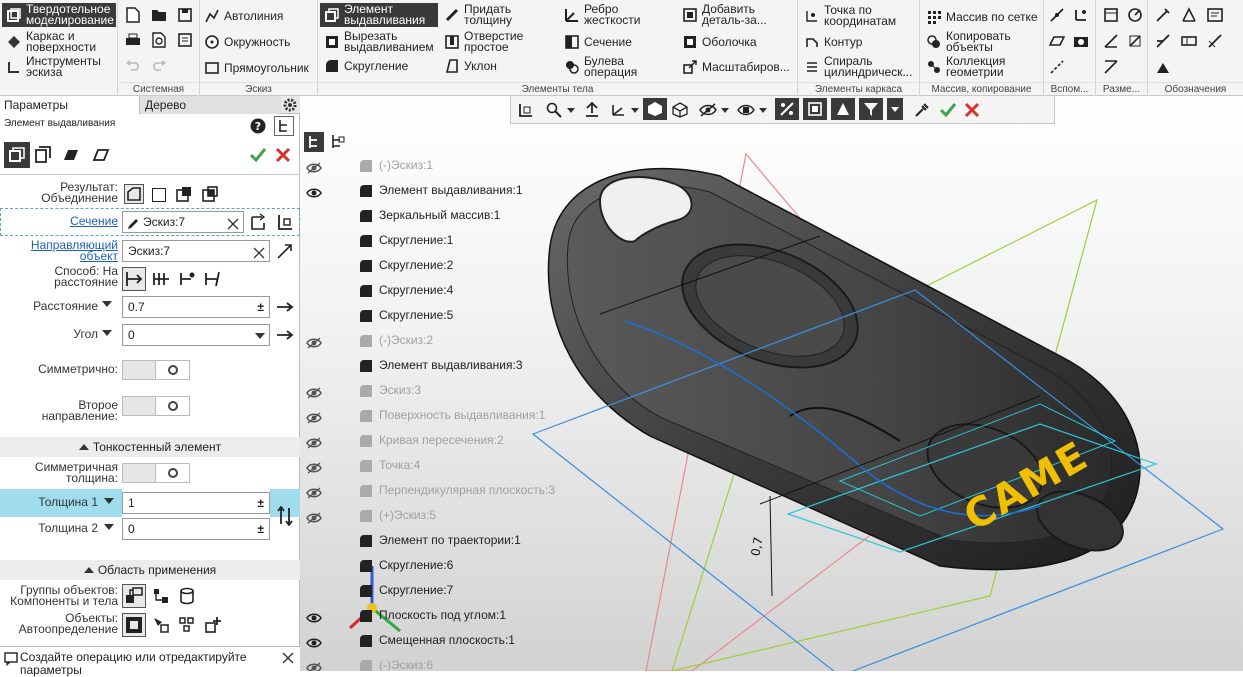 This screenshot has height=677, width=1243. I want to click on weld-icon, so click(1163, 67).